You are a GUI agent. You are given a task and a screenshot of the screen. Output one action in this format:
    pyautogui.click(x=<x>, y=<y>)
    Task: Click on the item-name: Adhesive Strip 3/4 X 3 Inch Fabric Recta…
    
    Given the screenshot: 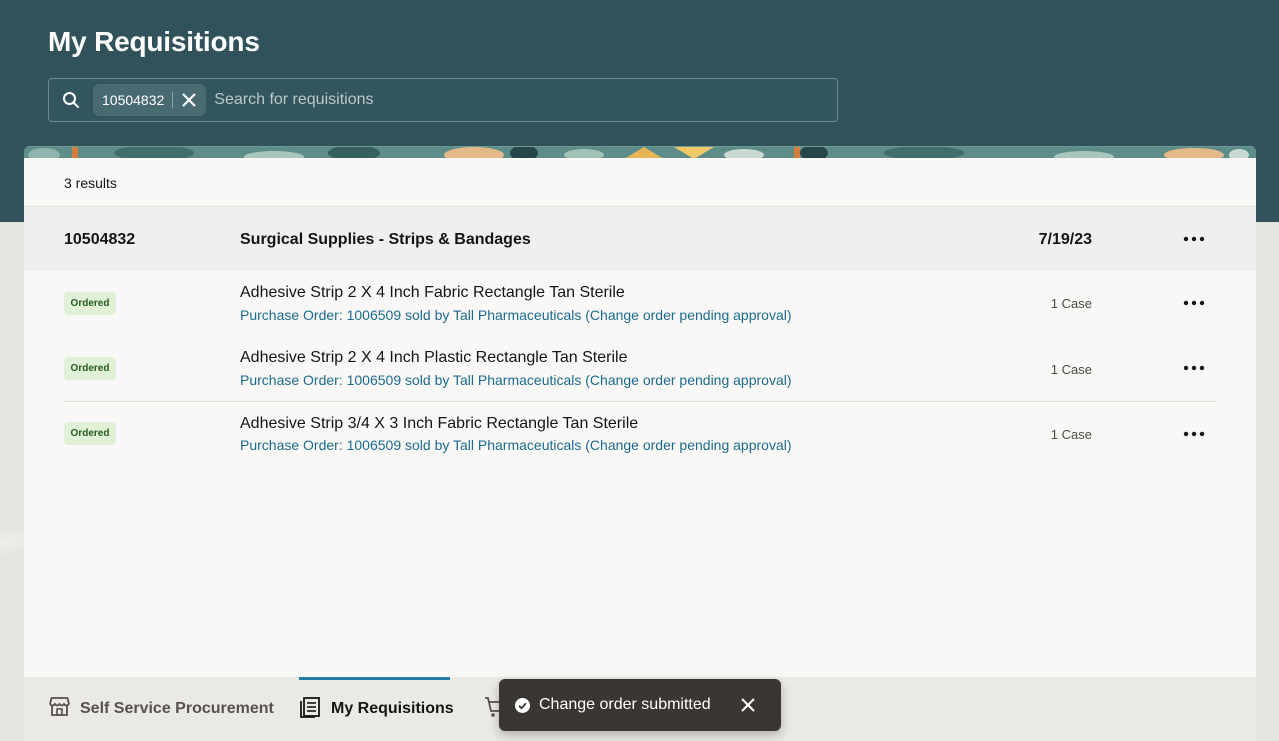 What is the action you would take?
    pyautogui.click(x=439, y=424)
    